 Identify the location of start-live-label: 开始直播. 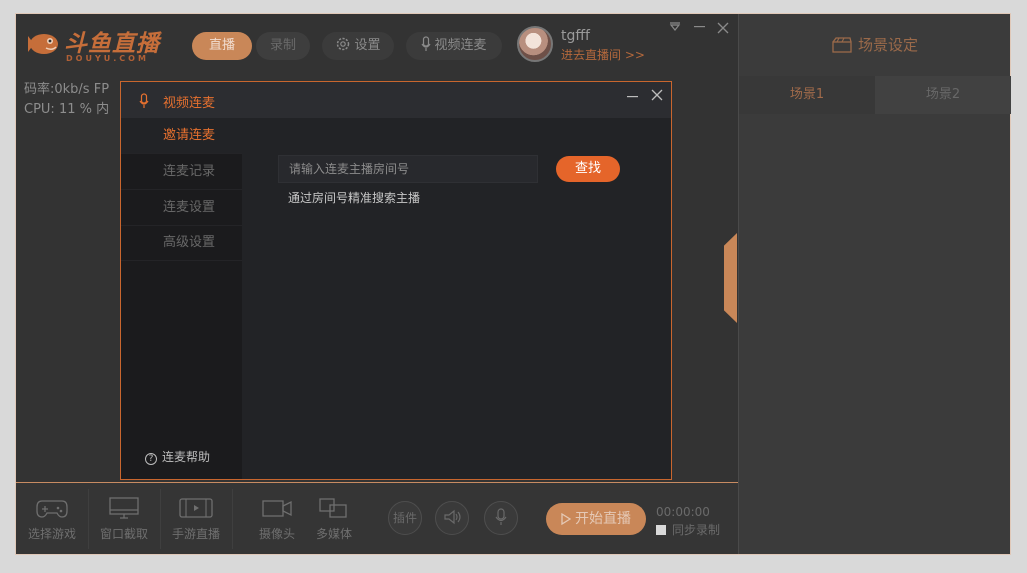
(603, 519).